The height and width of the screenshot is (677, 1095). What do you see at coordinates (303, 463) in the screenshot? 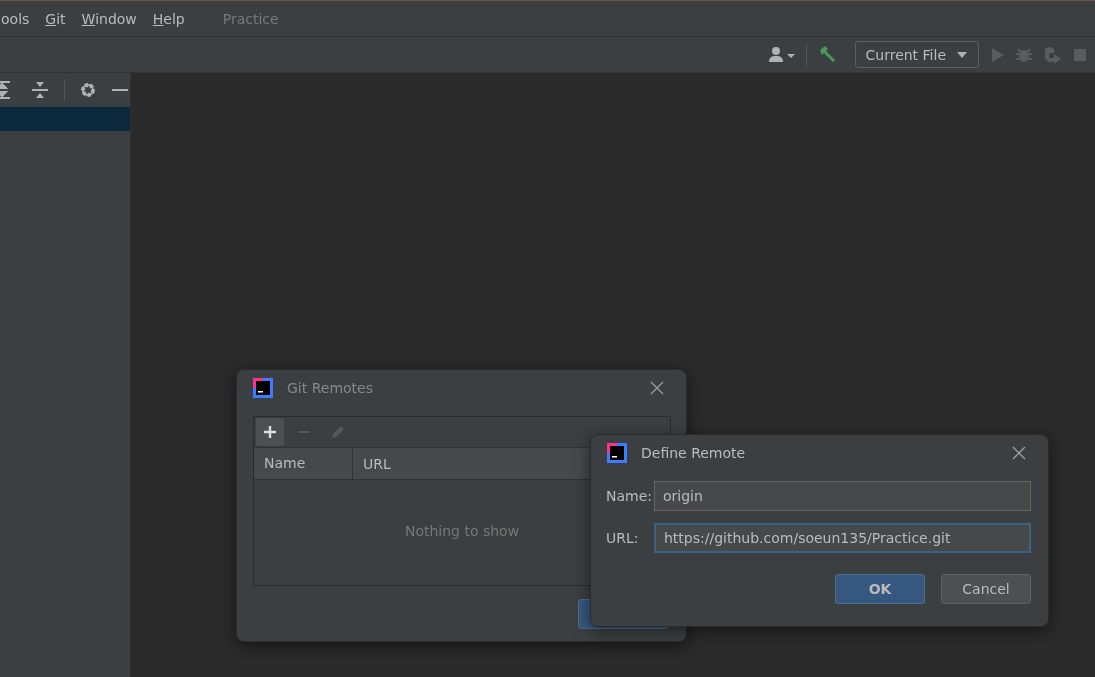
I see `column-header: Name` at bounding box center [303, 463].